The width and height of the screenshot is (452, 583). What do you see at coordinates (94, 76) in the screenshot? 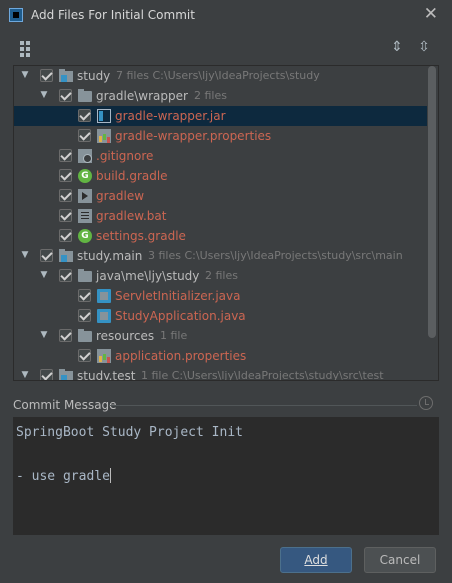
I see `tree-row-label: study` at bounding box center [94, 76].